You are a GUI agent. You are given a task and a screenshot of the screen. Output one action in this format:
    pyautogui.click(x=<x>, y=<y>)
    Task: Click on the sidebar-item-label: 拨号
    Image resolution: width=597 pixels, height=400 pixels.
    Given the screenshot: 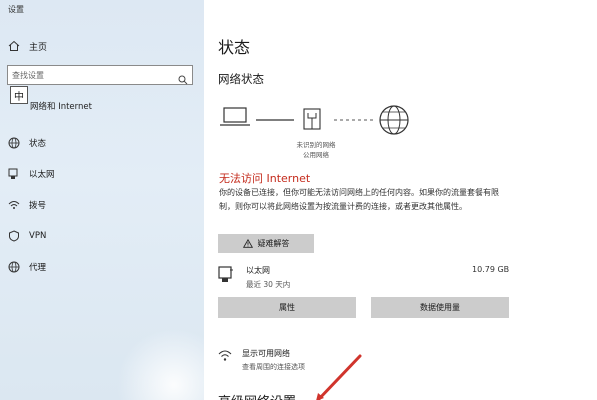 What is the action you would take?
    pyautogui.click(x=38, y=206)
    